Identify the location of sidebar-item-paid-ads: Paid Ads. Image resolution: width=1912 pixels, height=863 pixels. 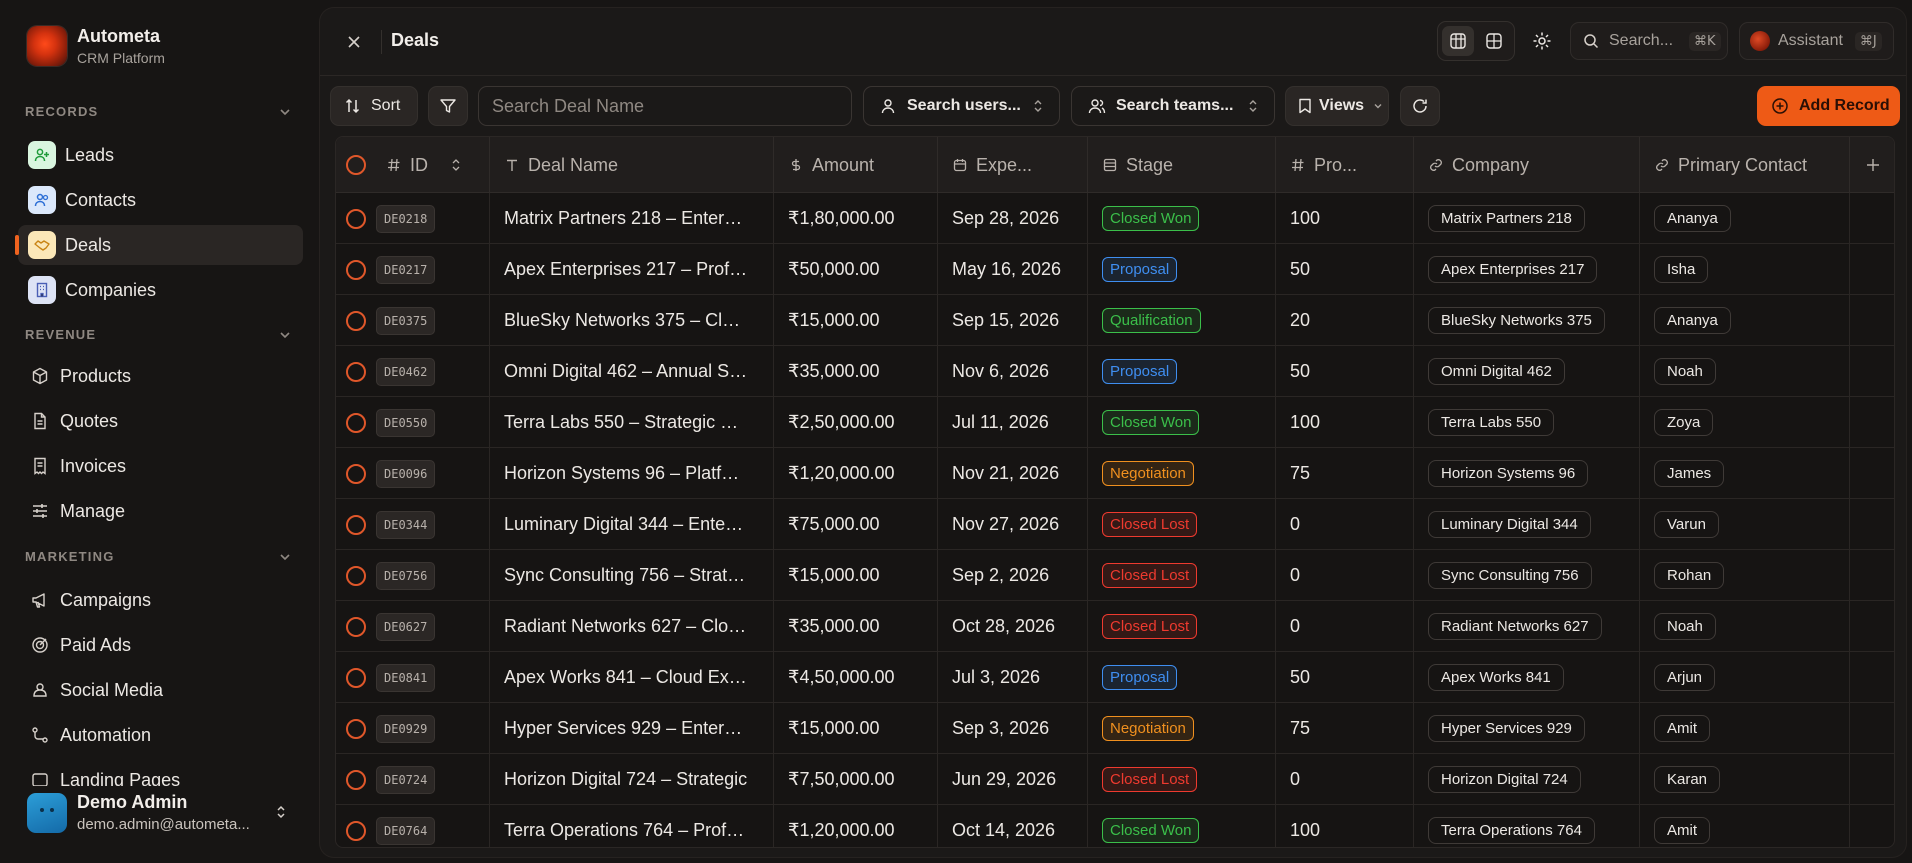
(160, 645).